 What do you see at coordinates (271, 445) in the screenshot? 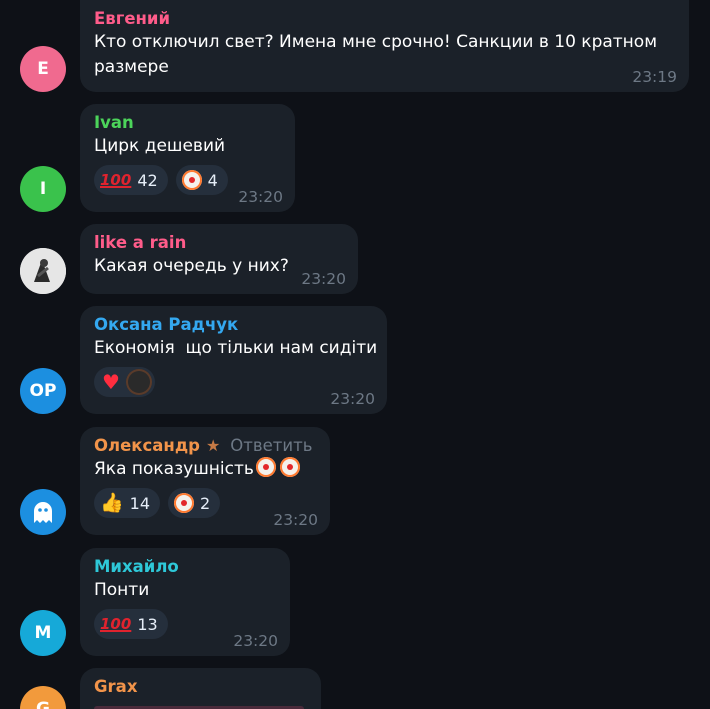
I see `reply-button: Ответить` at bounding box center [271, 445].